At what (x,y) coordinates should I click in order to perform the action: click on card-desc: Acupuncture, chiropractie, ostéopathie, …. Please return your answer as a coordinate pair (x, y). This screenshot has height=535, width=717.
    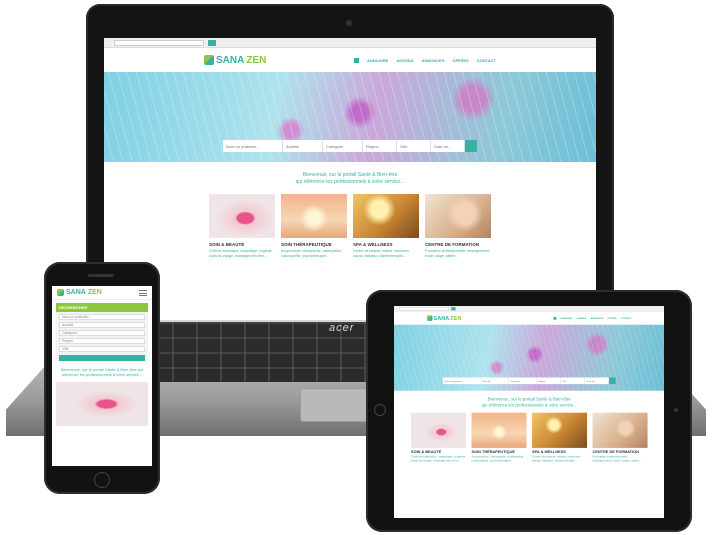
    Looking at the image, I should click on (311, 253).